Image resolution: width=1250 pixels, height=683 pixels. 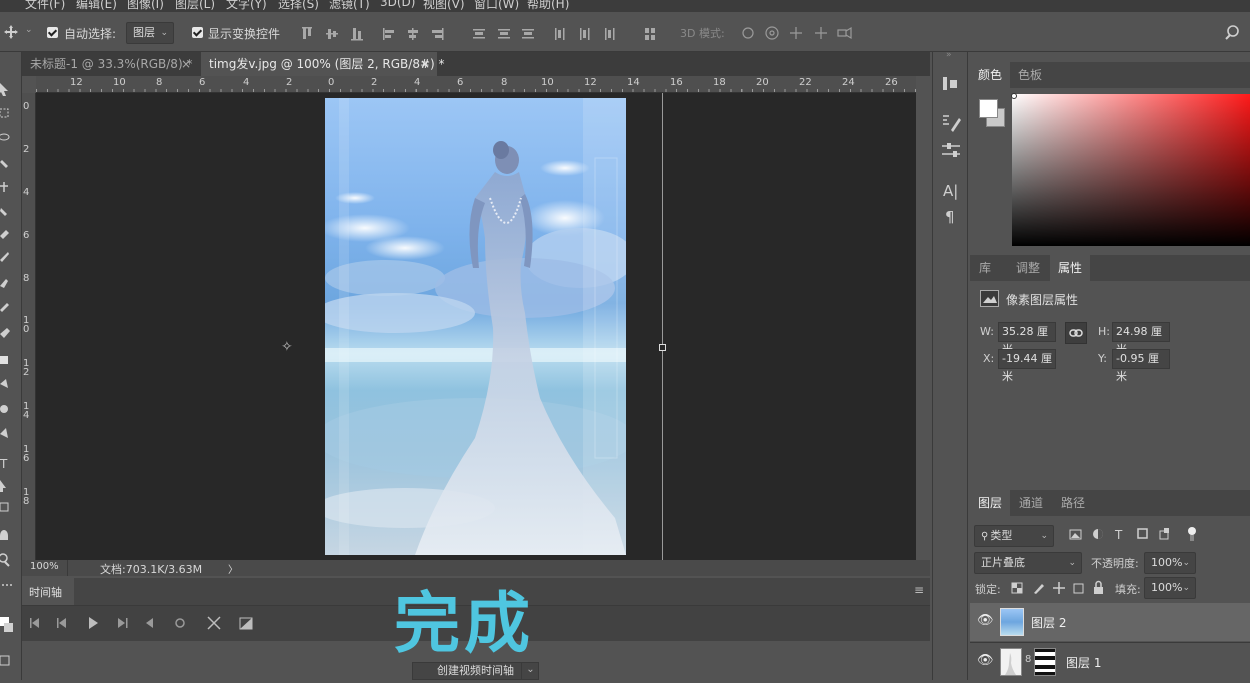 What do you see at coordinates (1110, 268) in the screenshot?
I see `properties-panel-tabs: 库 调整 属性` at bounding box center [1110, 268].